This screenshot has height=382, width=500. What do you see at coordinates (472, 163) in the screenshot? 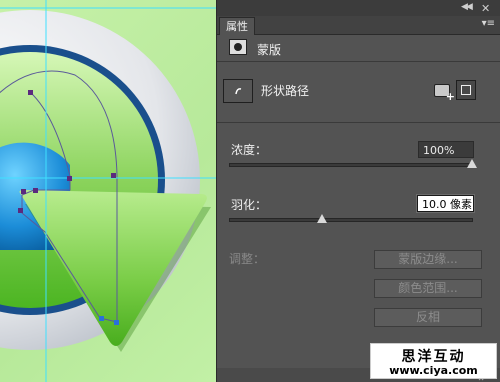
I see `density-slider-thumb` at bounding box center [472, 163].